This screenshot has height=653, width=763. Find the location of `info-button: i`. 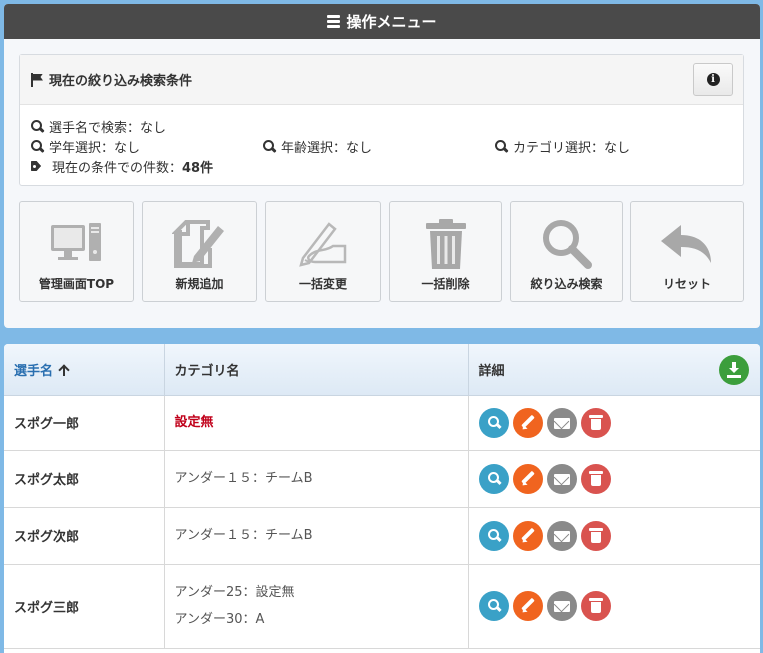

info-button: i is located at coordinates (713, 79).